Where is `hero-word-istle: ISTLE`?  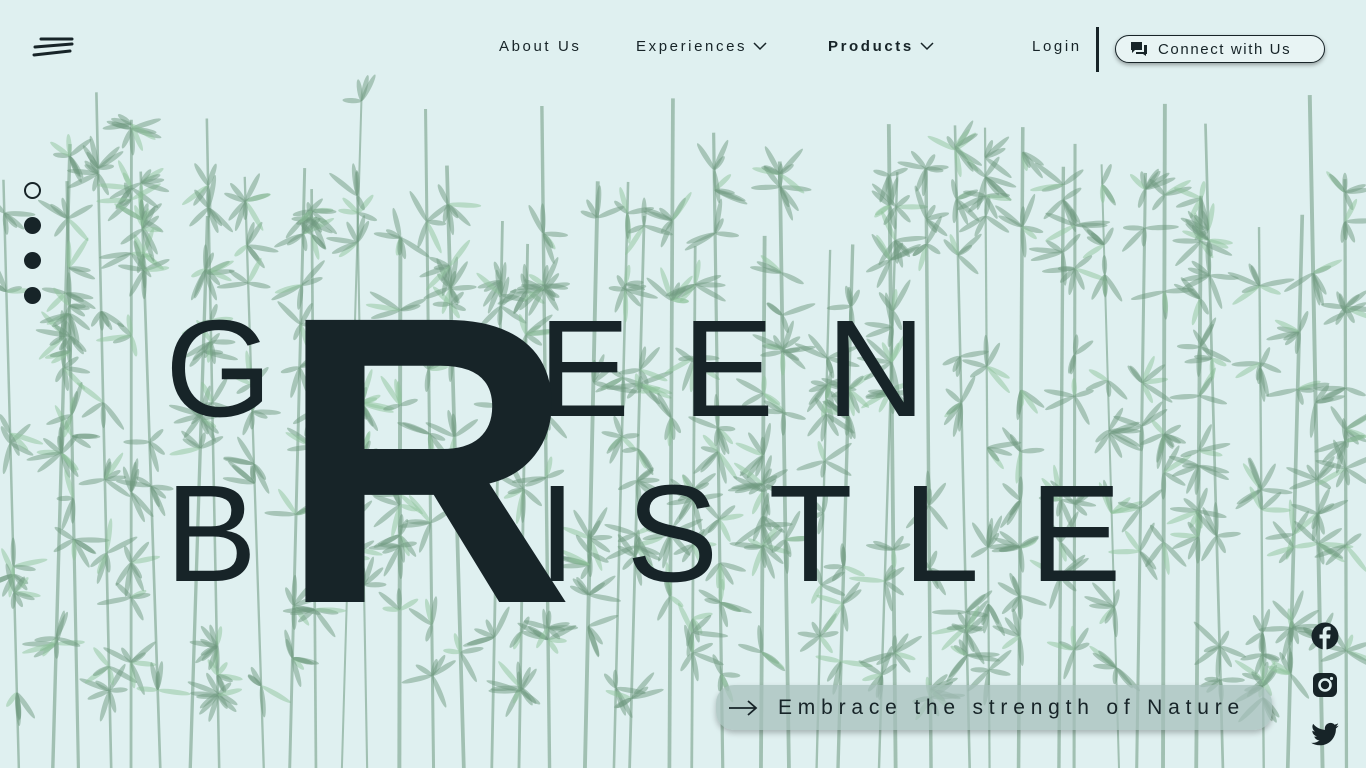
hero-word-istle: ISTLE is located at coordinates (855, 534).